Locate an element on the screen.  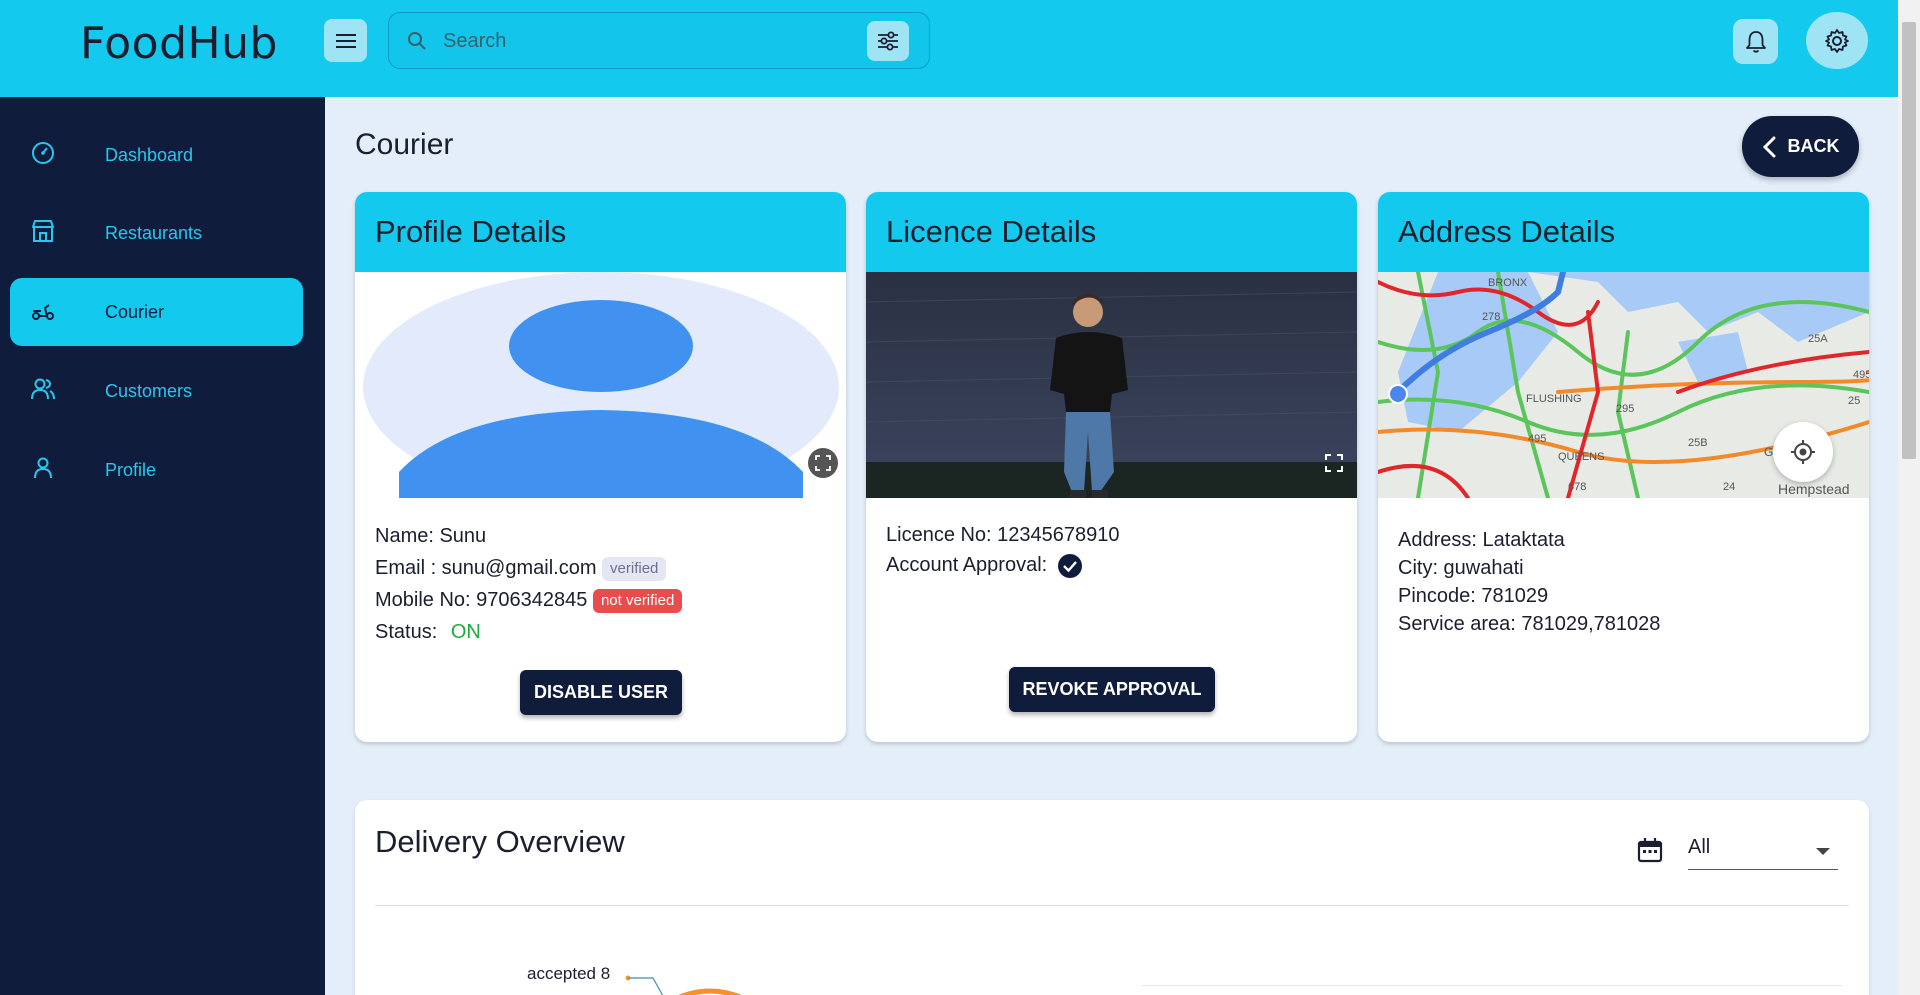
store-icon is located at coordinates (43, 231).